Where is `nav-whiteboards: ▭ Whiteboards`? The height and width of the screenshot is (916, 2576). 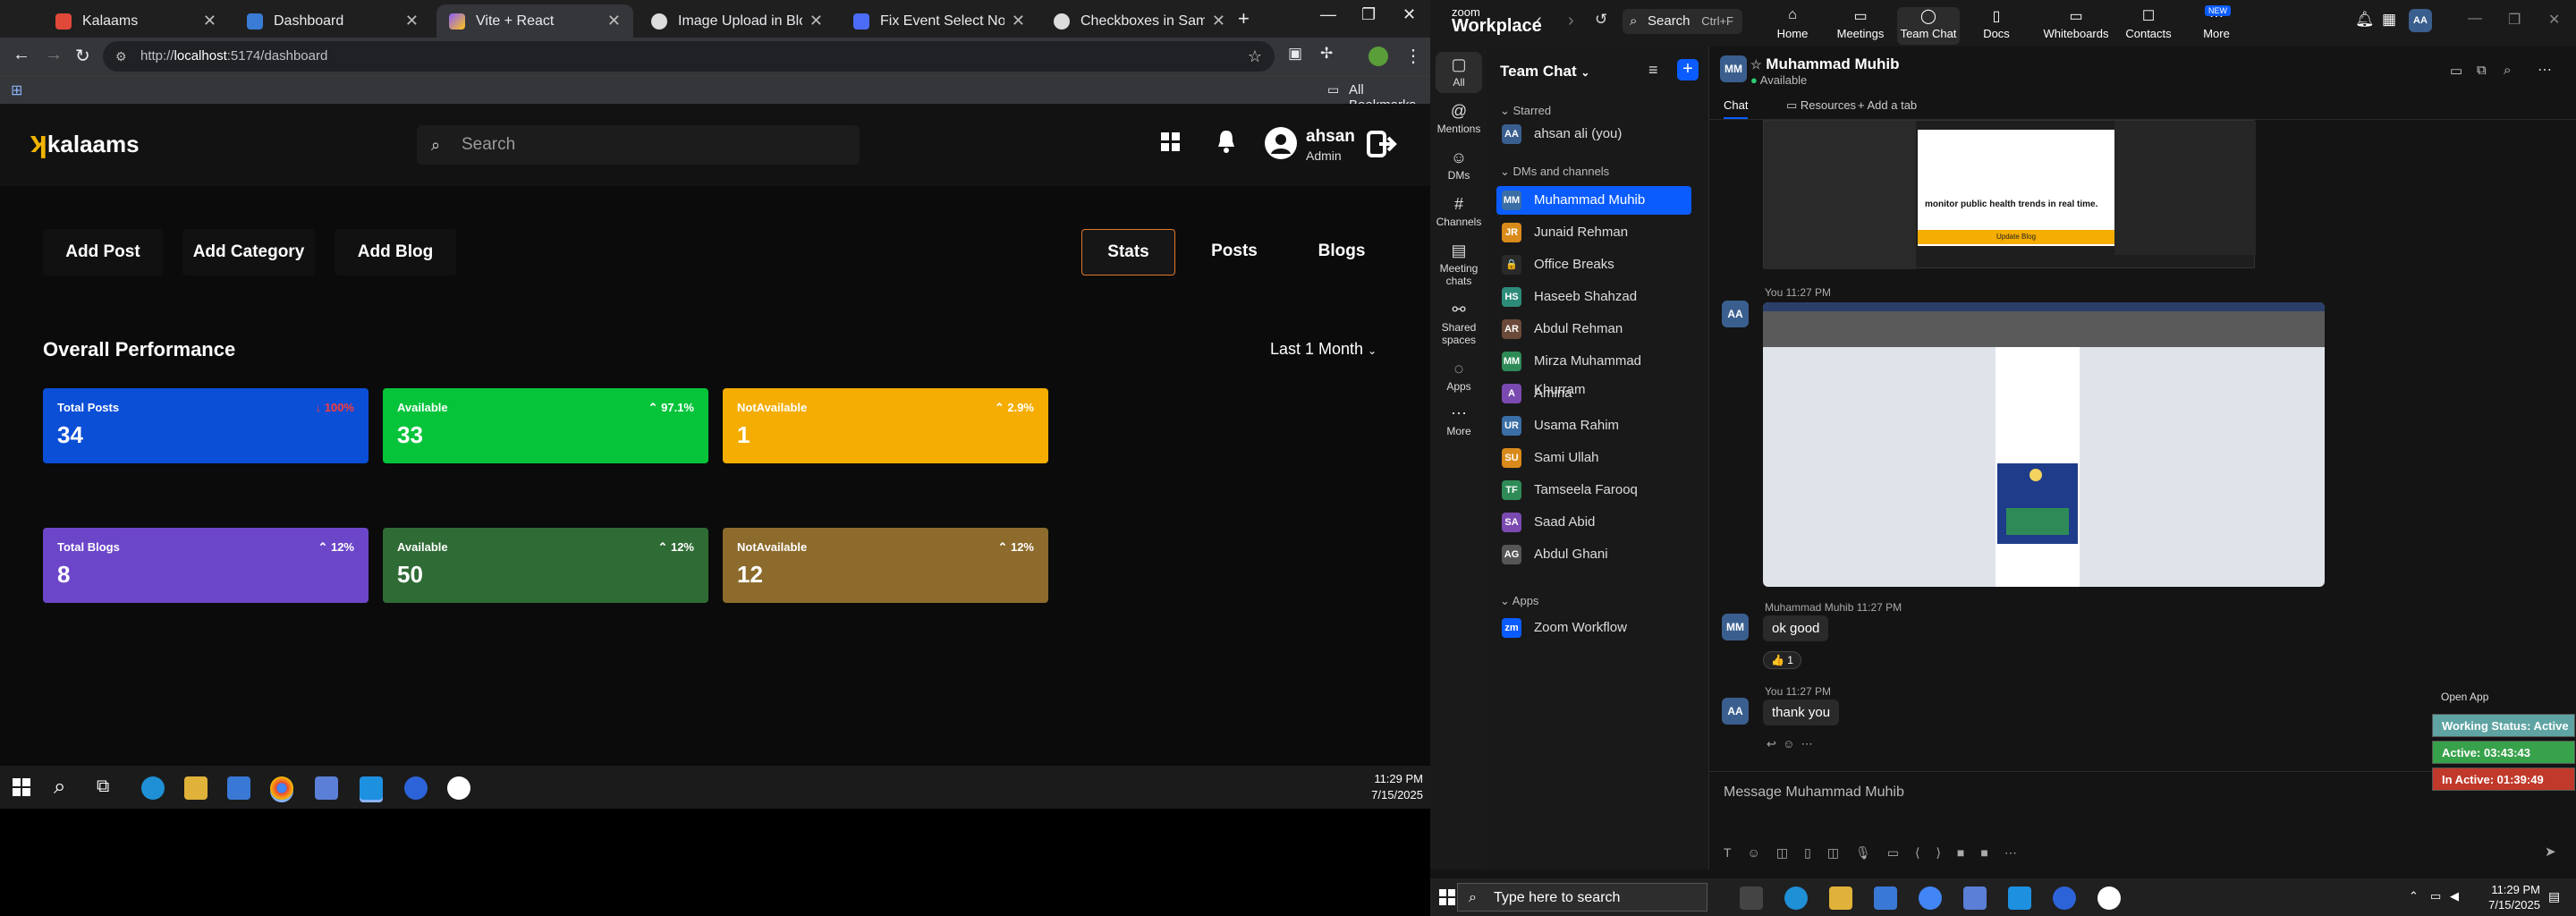
nav-whiteboards: ▭ Whiteboards is located at coordinates (2076, 26).